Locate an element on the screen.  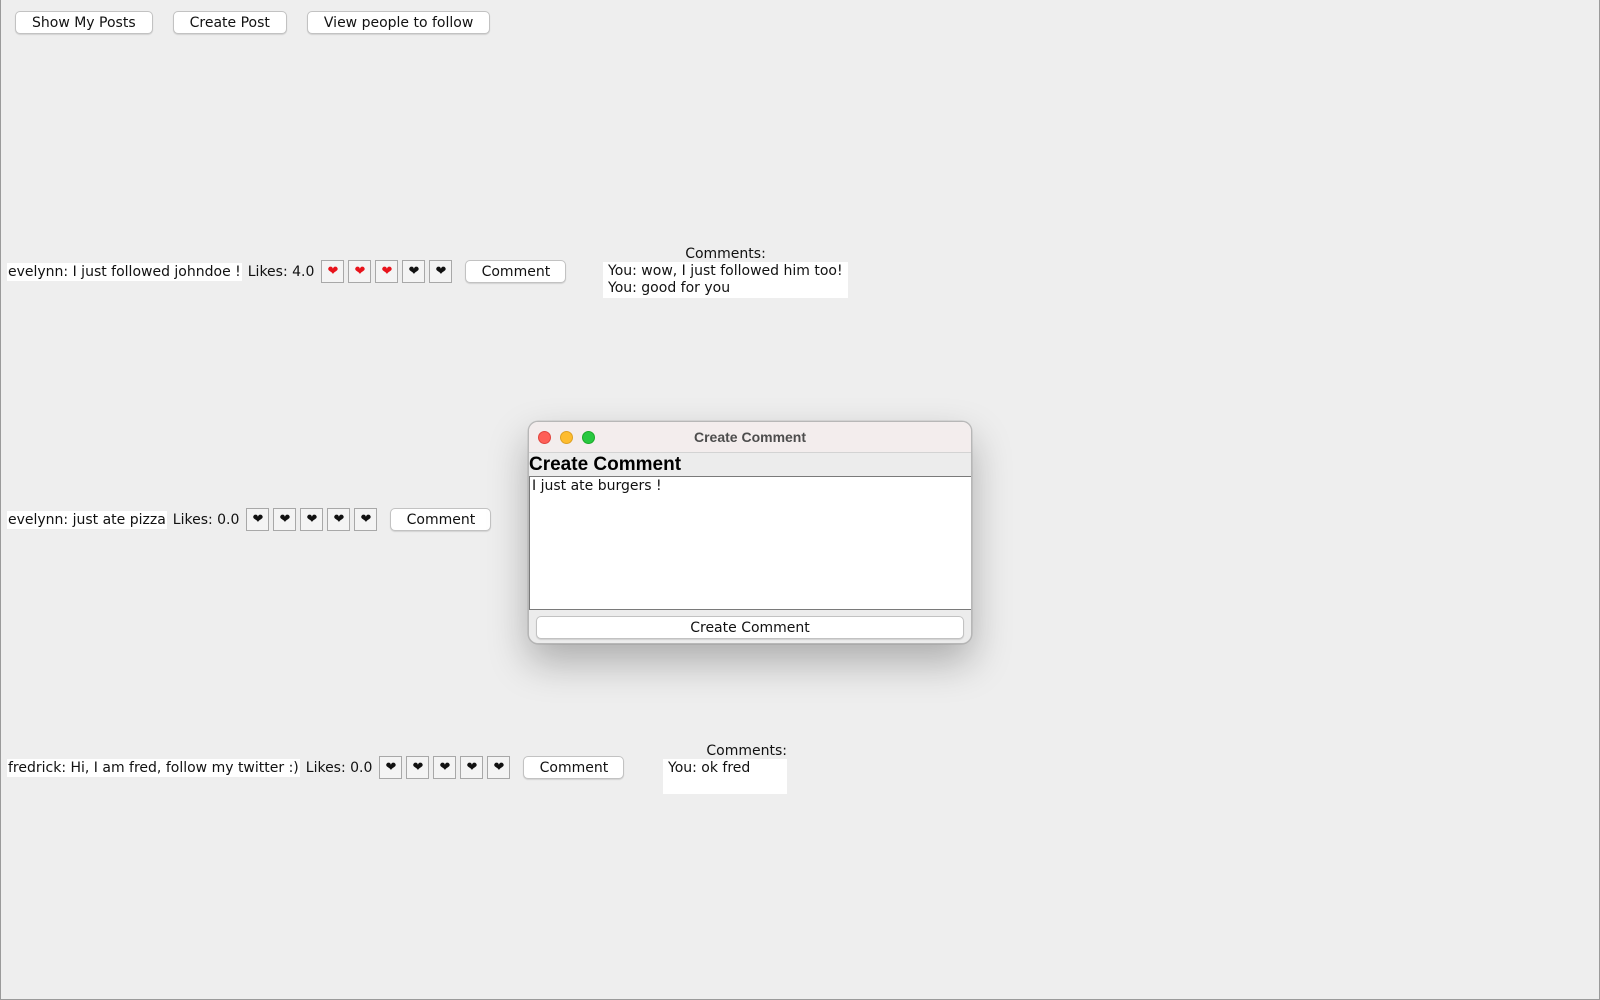
window-title: Create Comment is located at coordinates (750, 437).